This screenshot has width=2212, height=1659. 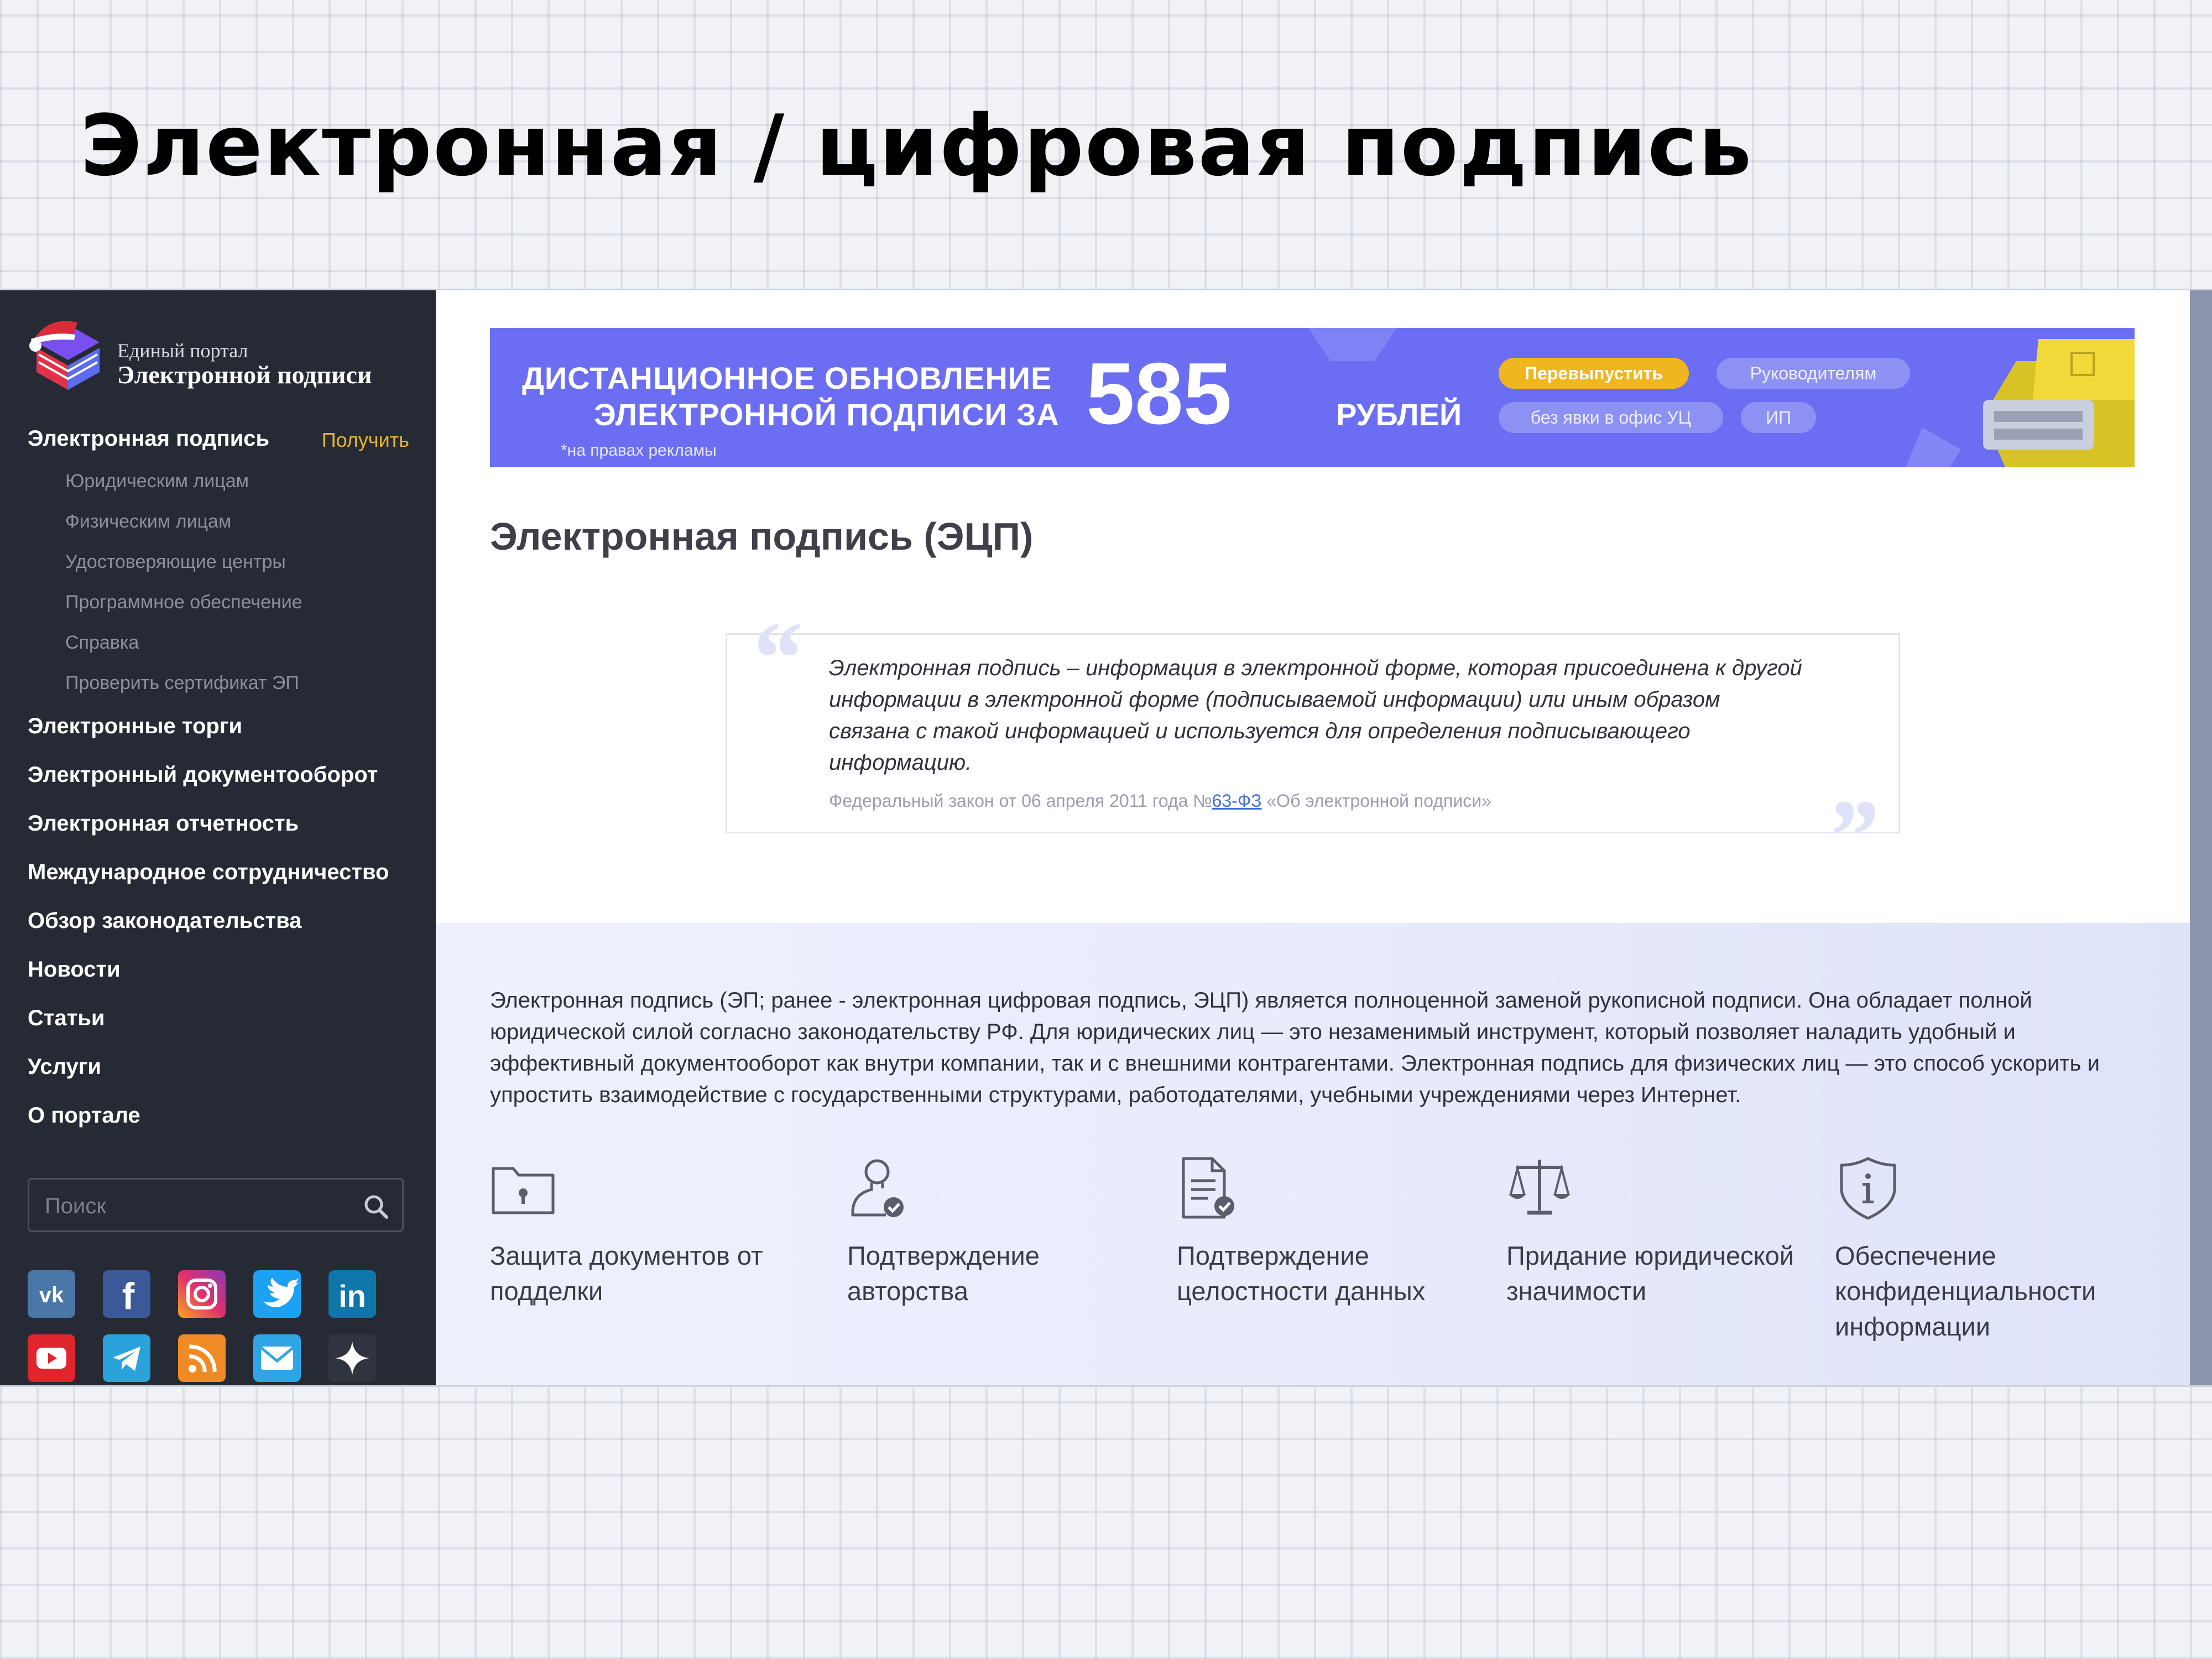 What do you see at coordinates (1851, 837) in the screenshot?
I see `close-quote-icon: ”` at bounding box center [1851, 837].